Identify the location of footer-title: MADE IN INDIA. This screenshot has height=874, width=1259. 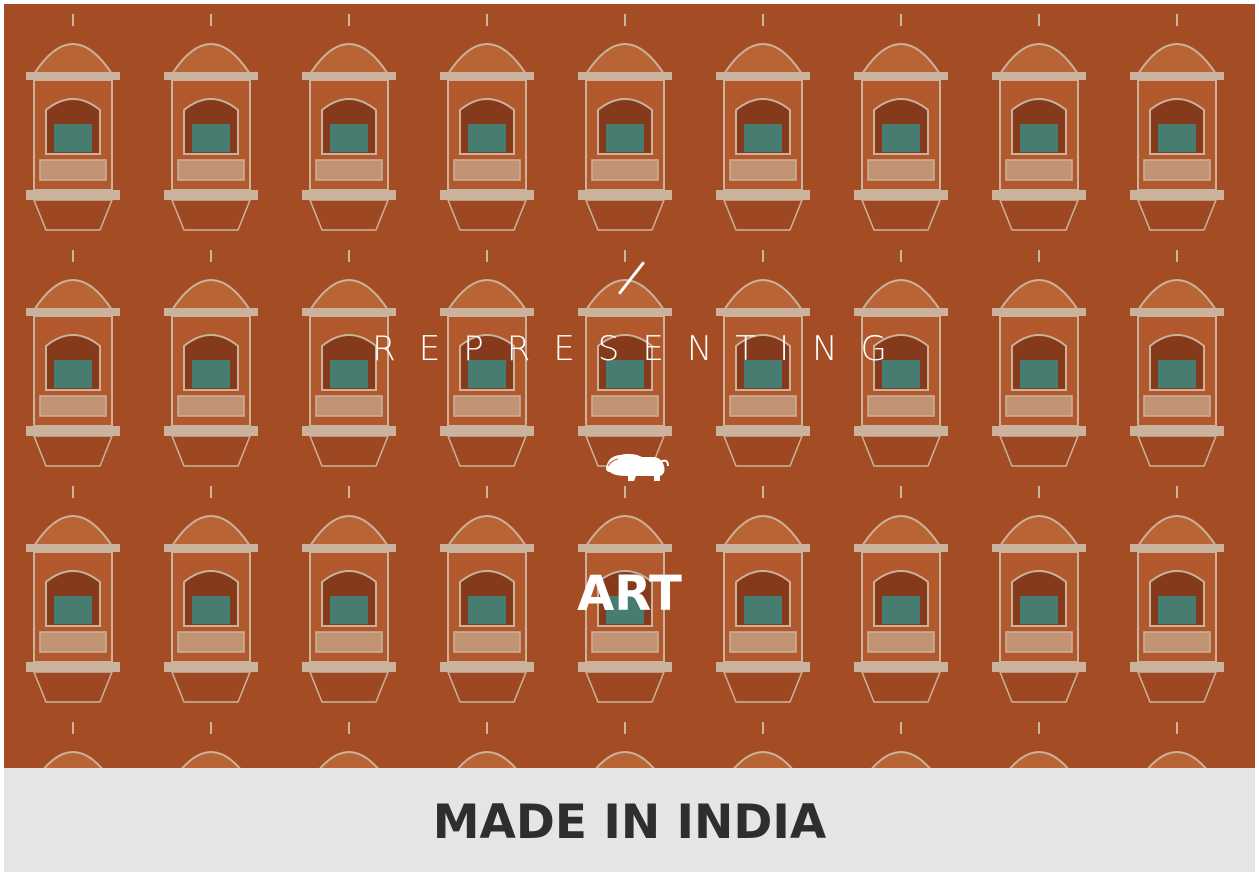
(629, 822).